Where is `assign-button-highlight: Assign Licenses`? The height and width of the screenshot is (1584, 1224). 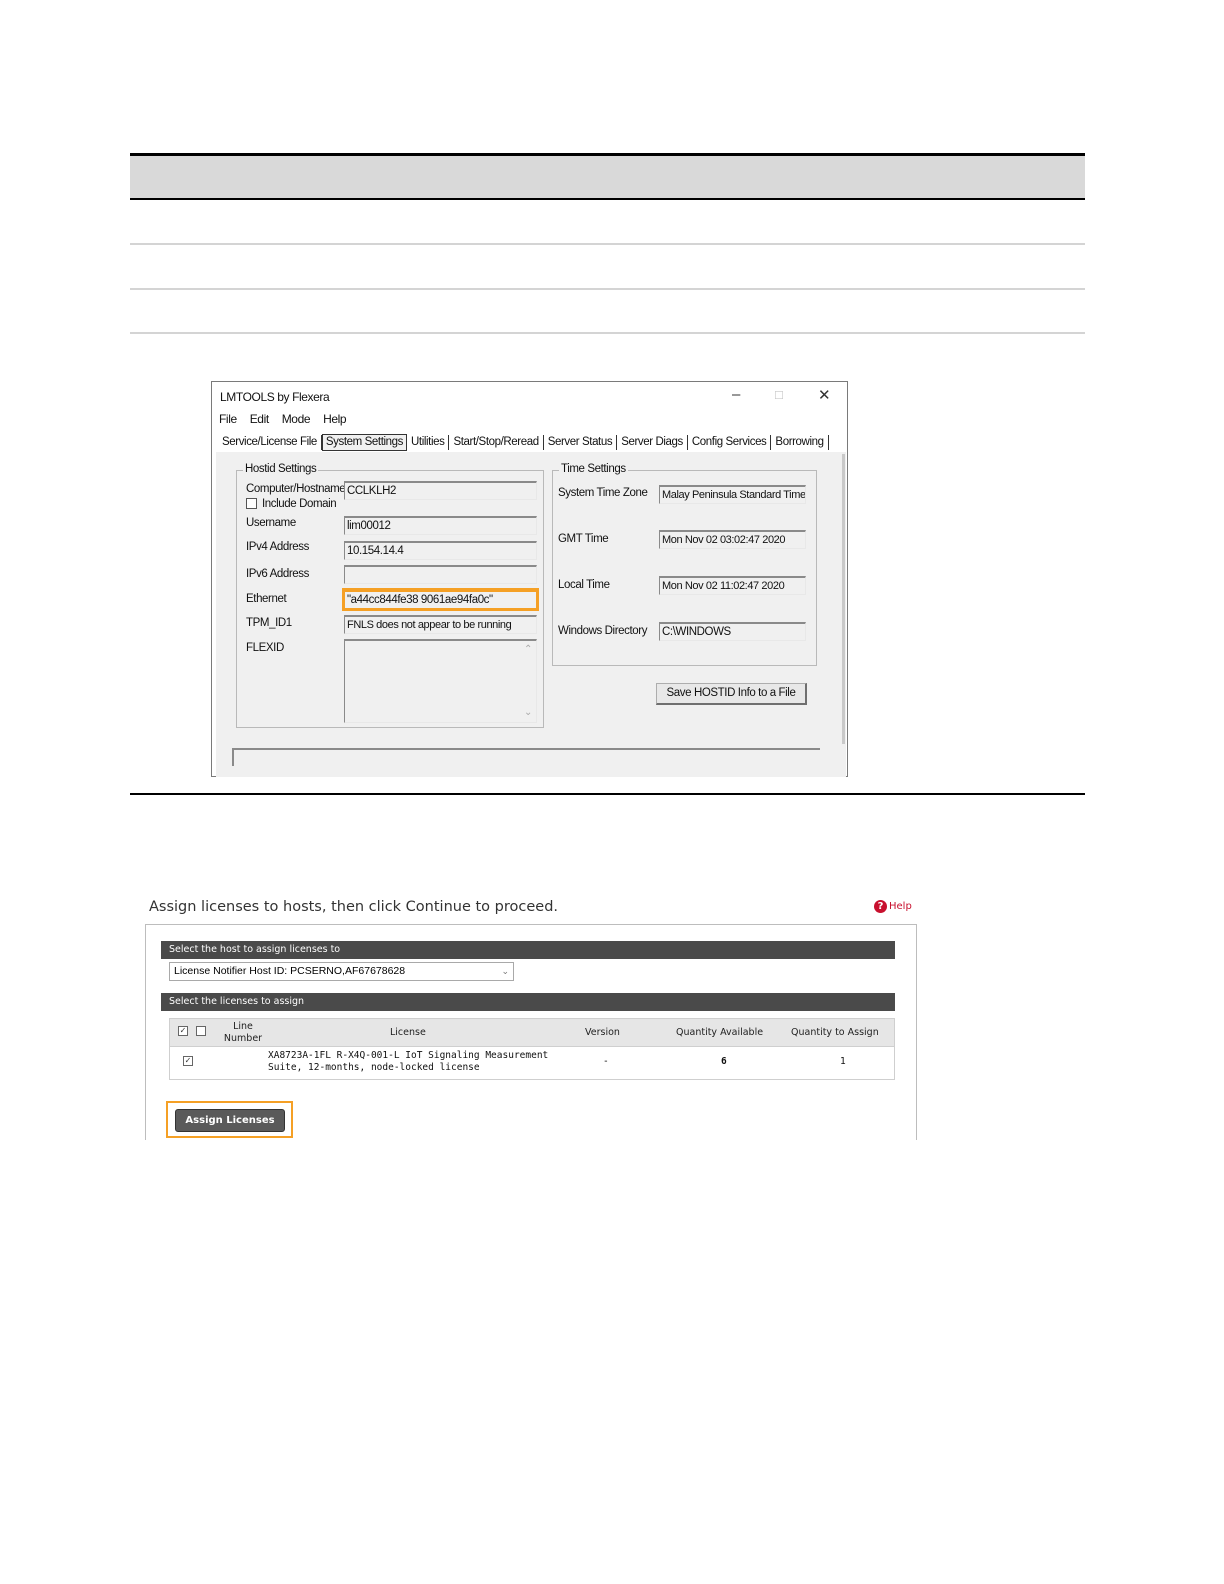
assign-button-highlight: Assign Licenses is located at coordinates (229, 1119).